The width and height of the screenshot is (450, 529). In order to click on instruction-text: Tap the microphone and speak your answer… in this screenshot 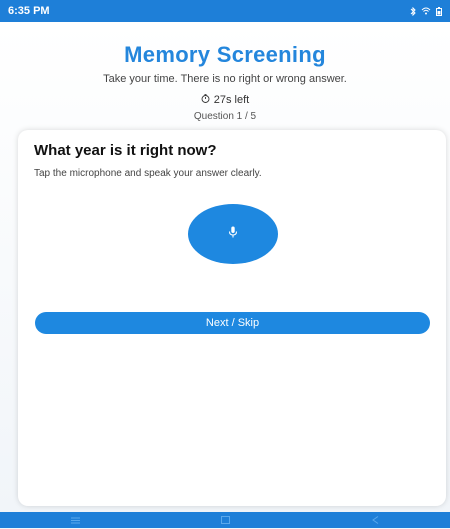, I will do `click(148, 173)`.